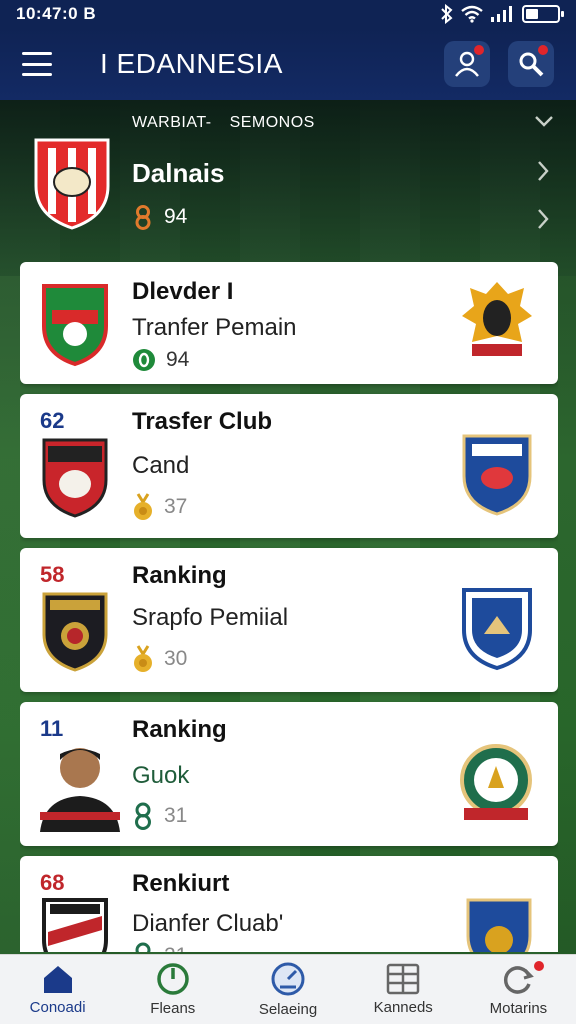 The height and width of the screenshot is (1024, 576). Describe the element at coordinates (289, 774) in the screenshot. I see `list-item: 11 Ranking Guok 31` at that location.